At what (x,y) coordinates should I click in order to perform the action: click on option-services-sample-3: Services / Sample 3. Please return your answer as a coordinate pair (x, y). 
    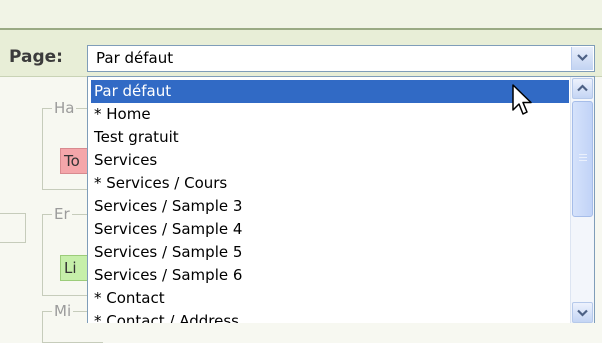
    Looking at the image, I should click on (330, 206).